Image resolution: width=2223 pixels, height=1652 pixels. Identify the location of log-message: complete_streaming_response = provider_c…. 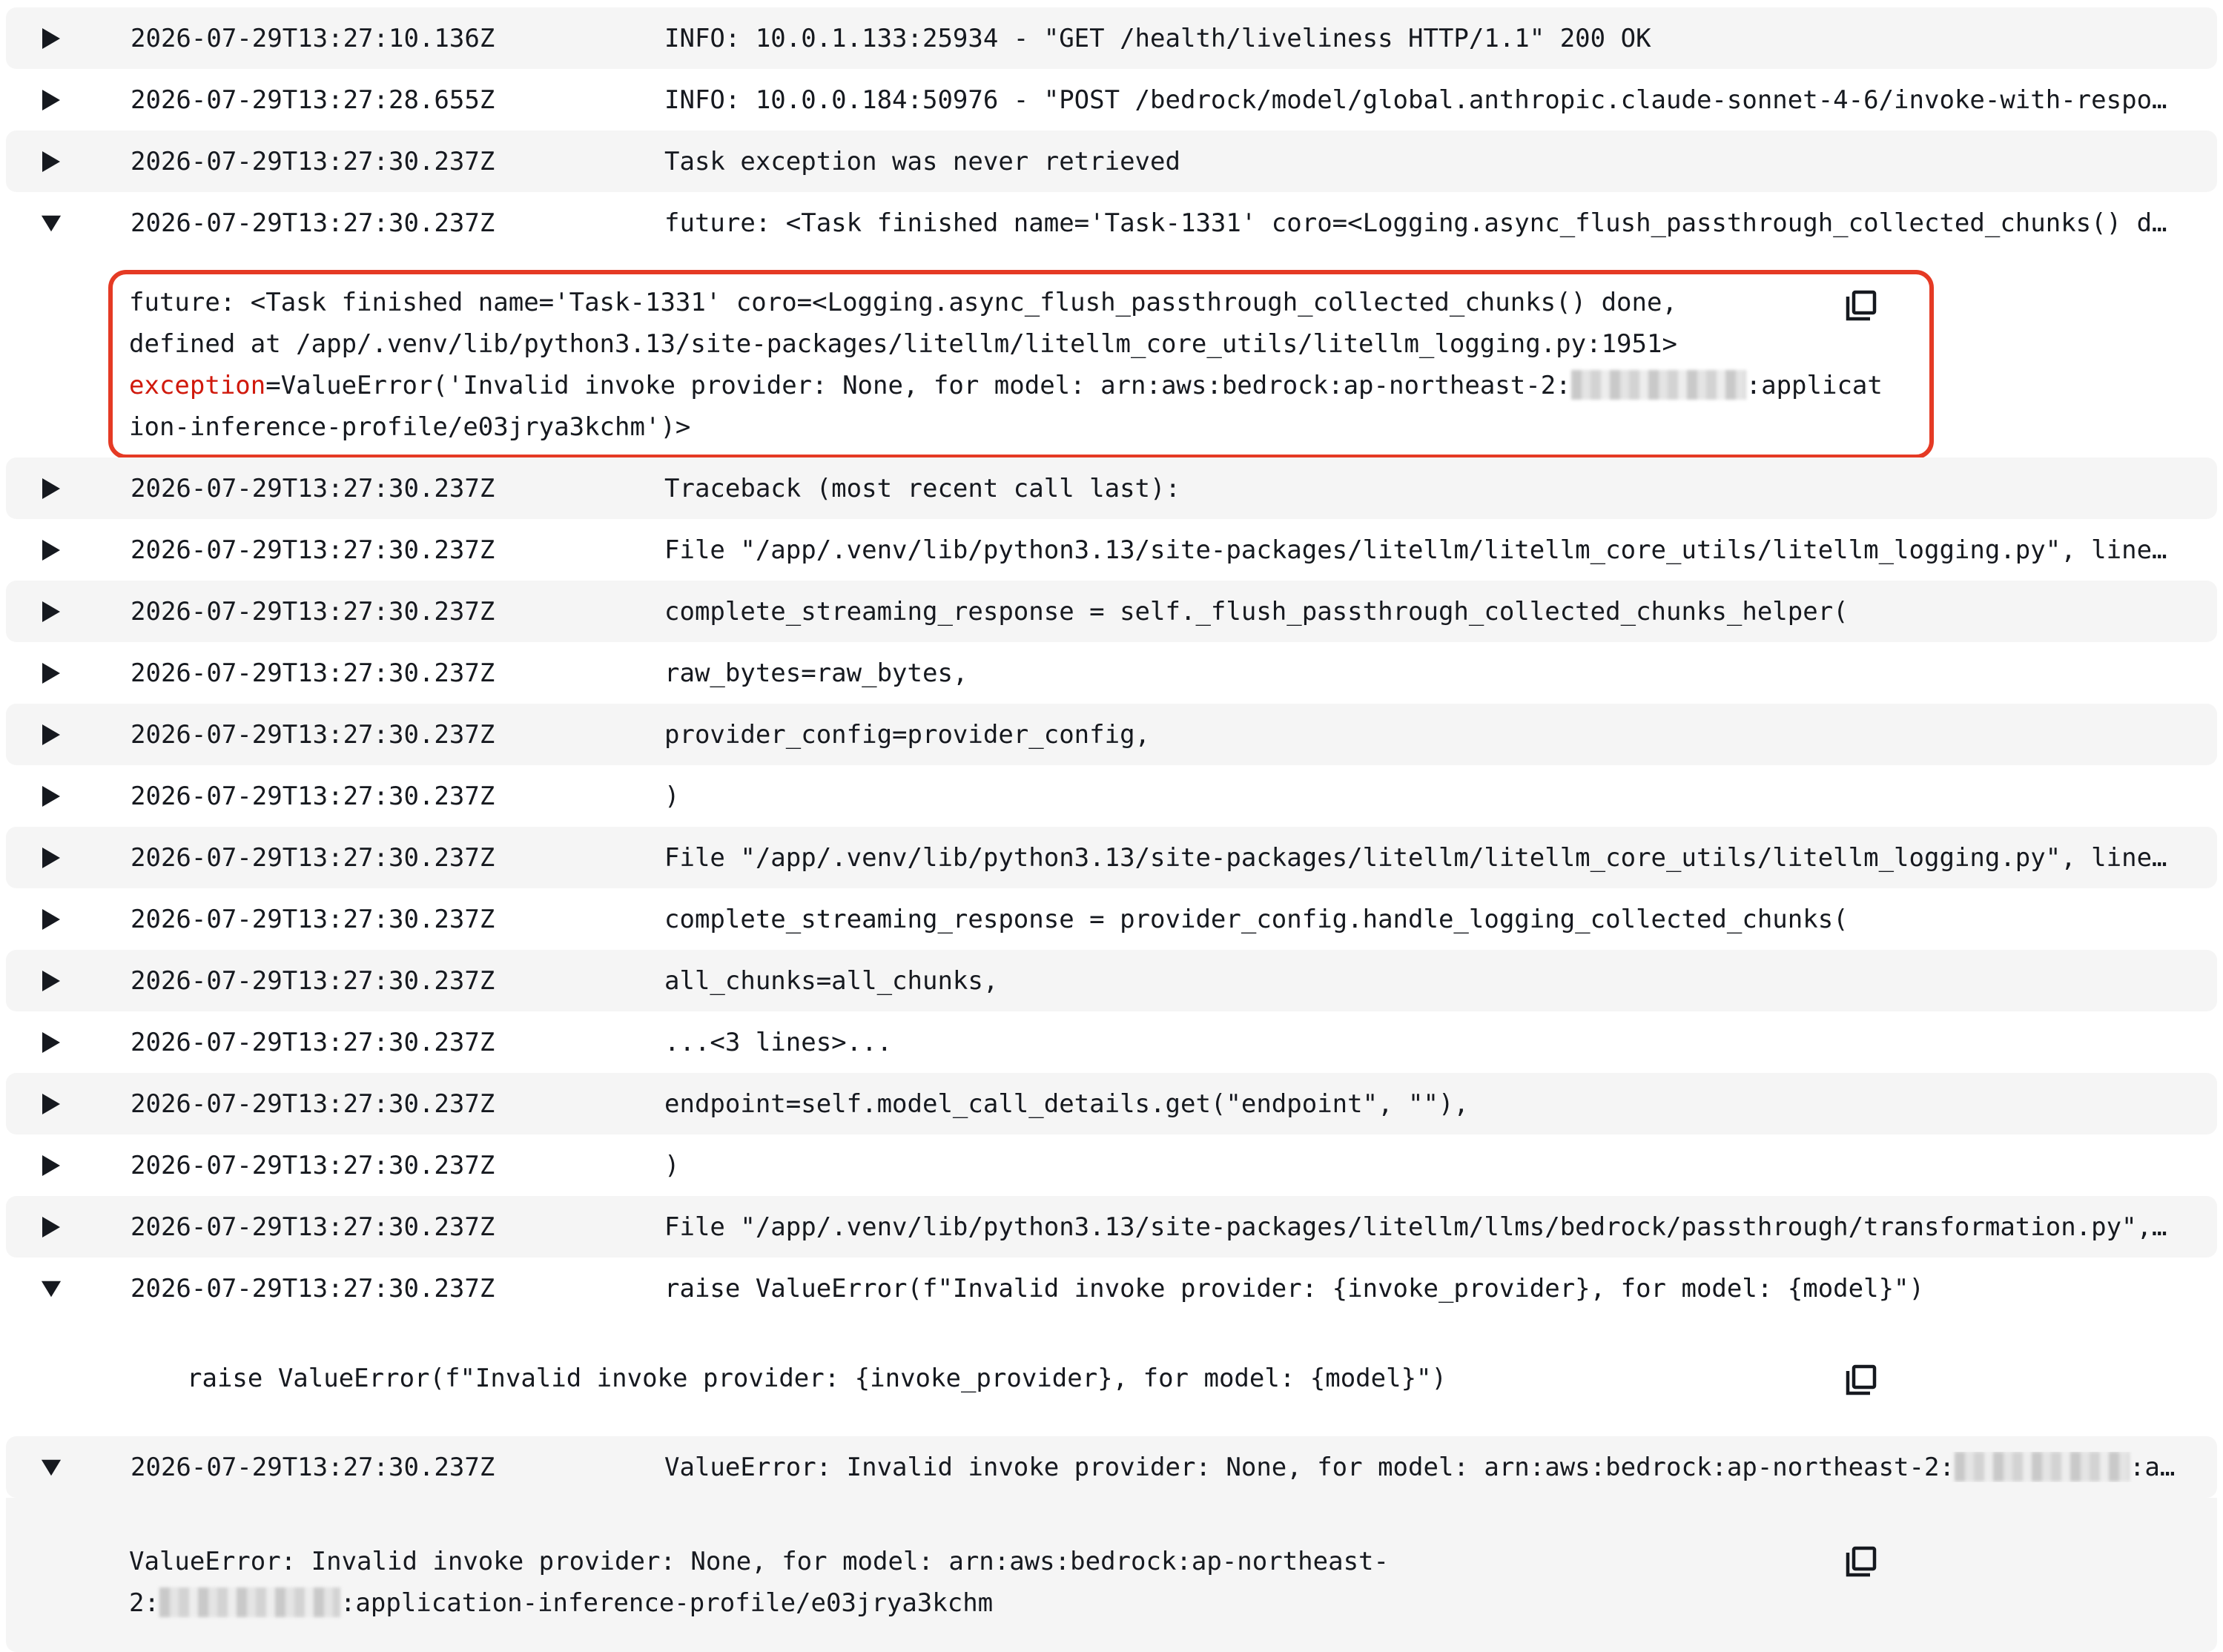
(1420, 920).